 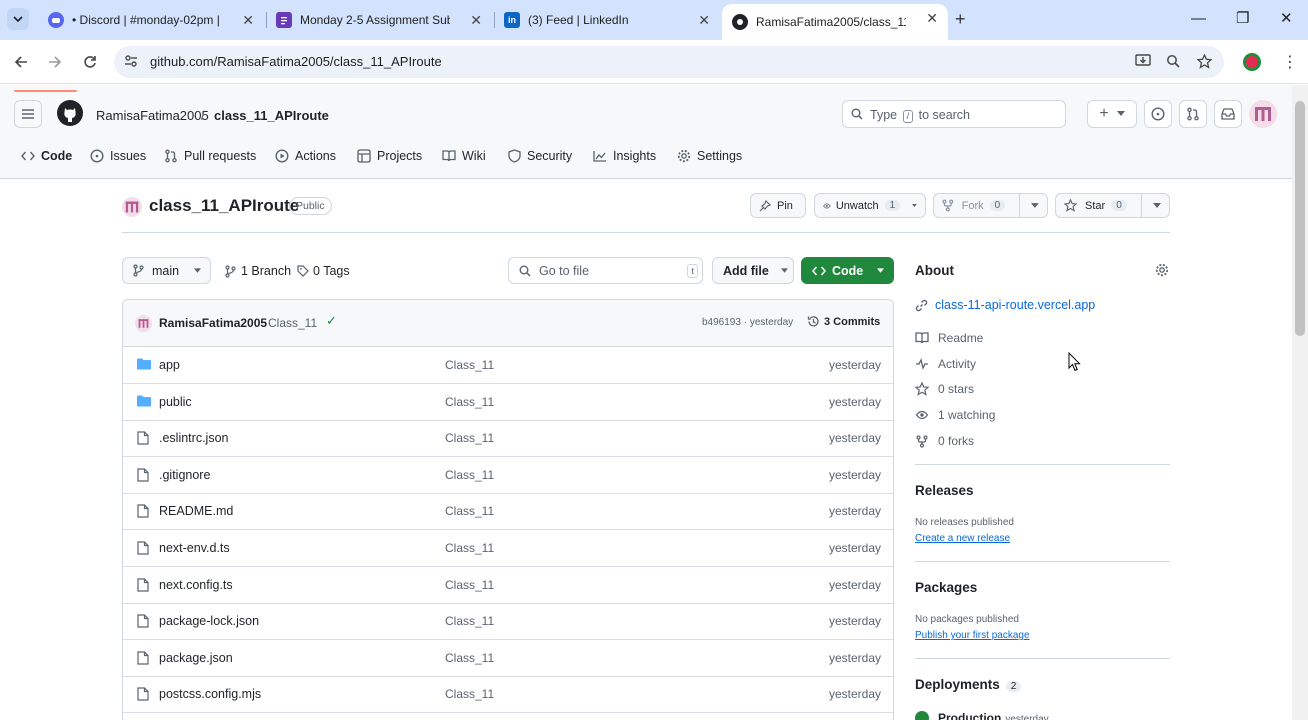 What do you see at coordinates (213, 323) in the screenshot?
I see `commit-author: RamisaFatima2005` at bounding box center [213, 323].